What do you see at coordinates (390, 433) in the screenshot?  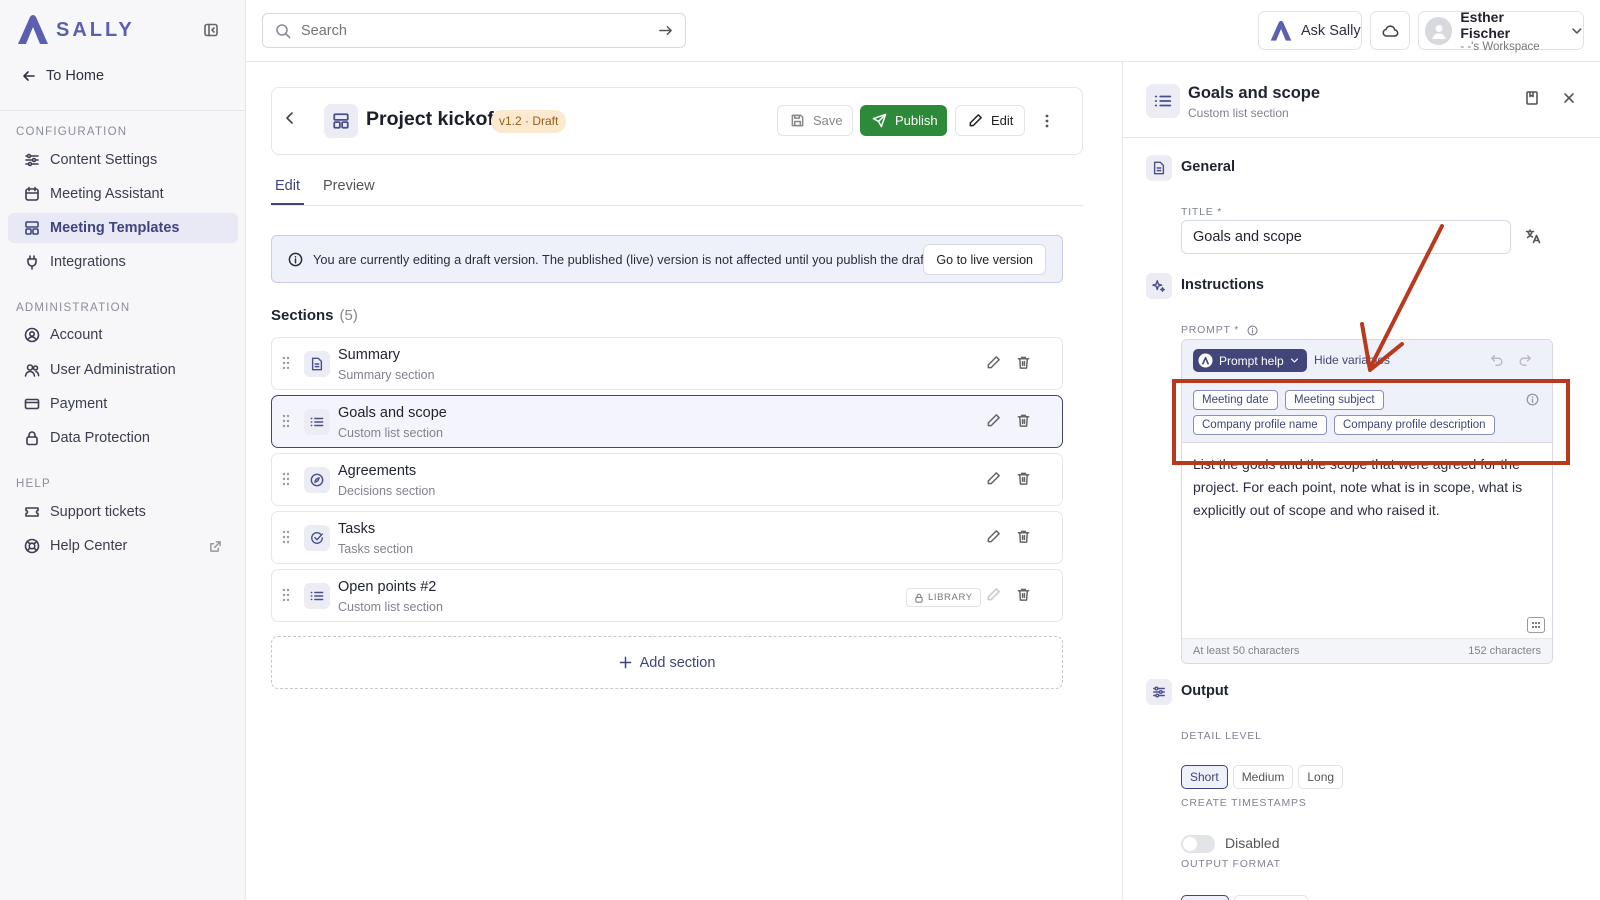 I see `section-type: Custom list section` at bounding box center [390, 433].